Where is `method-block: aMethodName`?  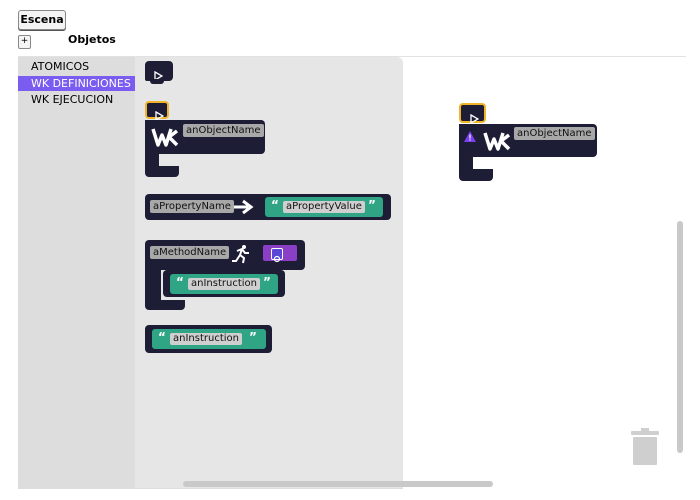
method-block: aMethodName is located at coordinates (225, 255).